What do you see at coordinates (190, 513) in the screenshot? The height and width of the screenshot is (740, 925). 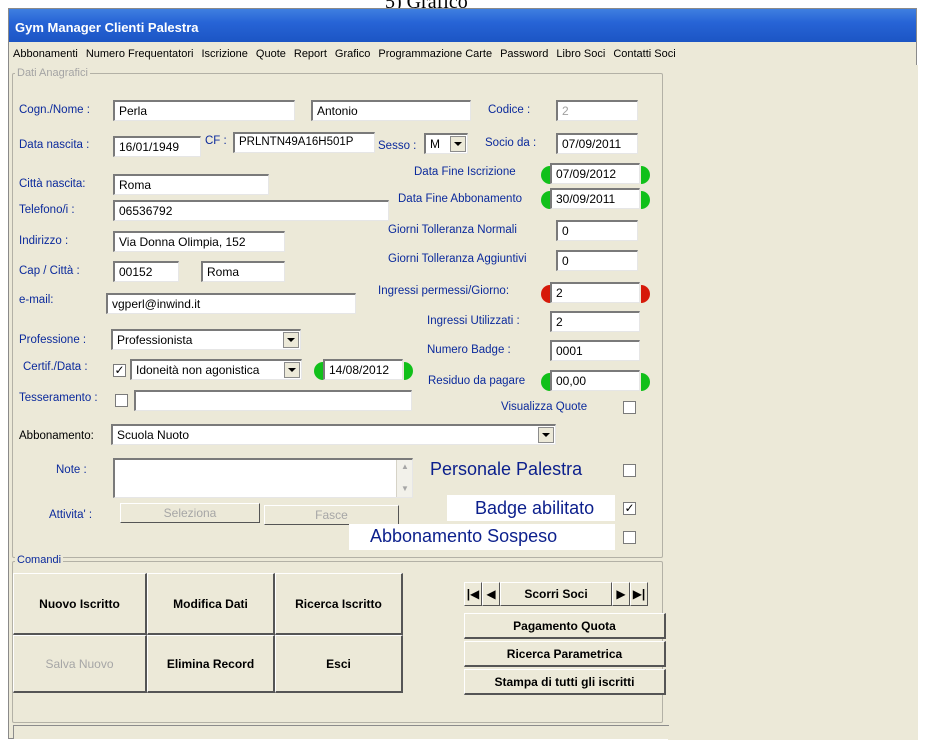 I see `seleziona-button: Seleziona` at bounding box center [190, 513].